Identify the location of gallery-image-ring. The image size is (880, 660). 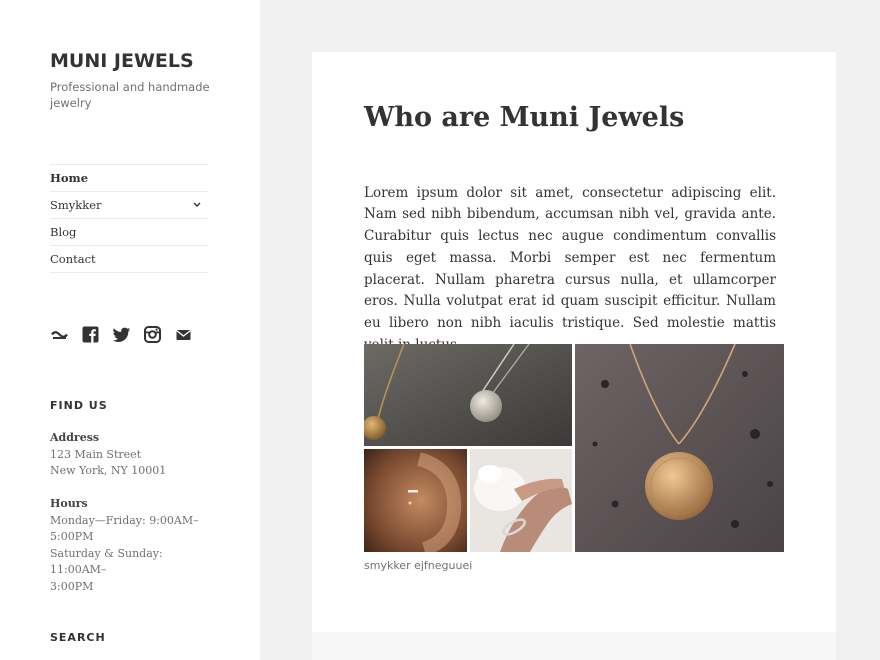
(521, 500).